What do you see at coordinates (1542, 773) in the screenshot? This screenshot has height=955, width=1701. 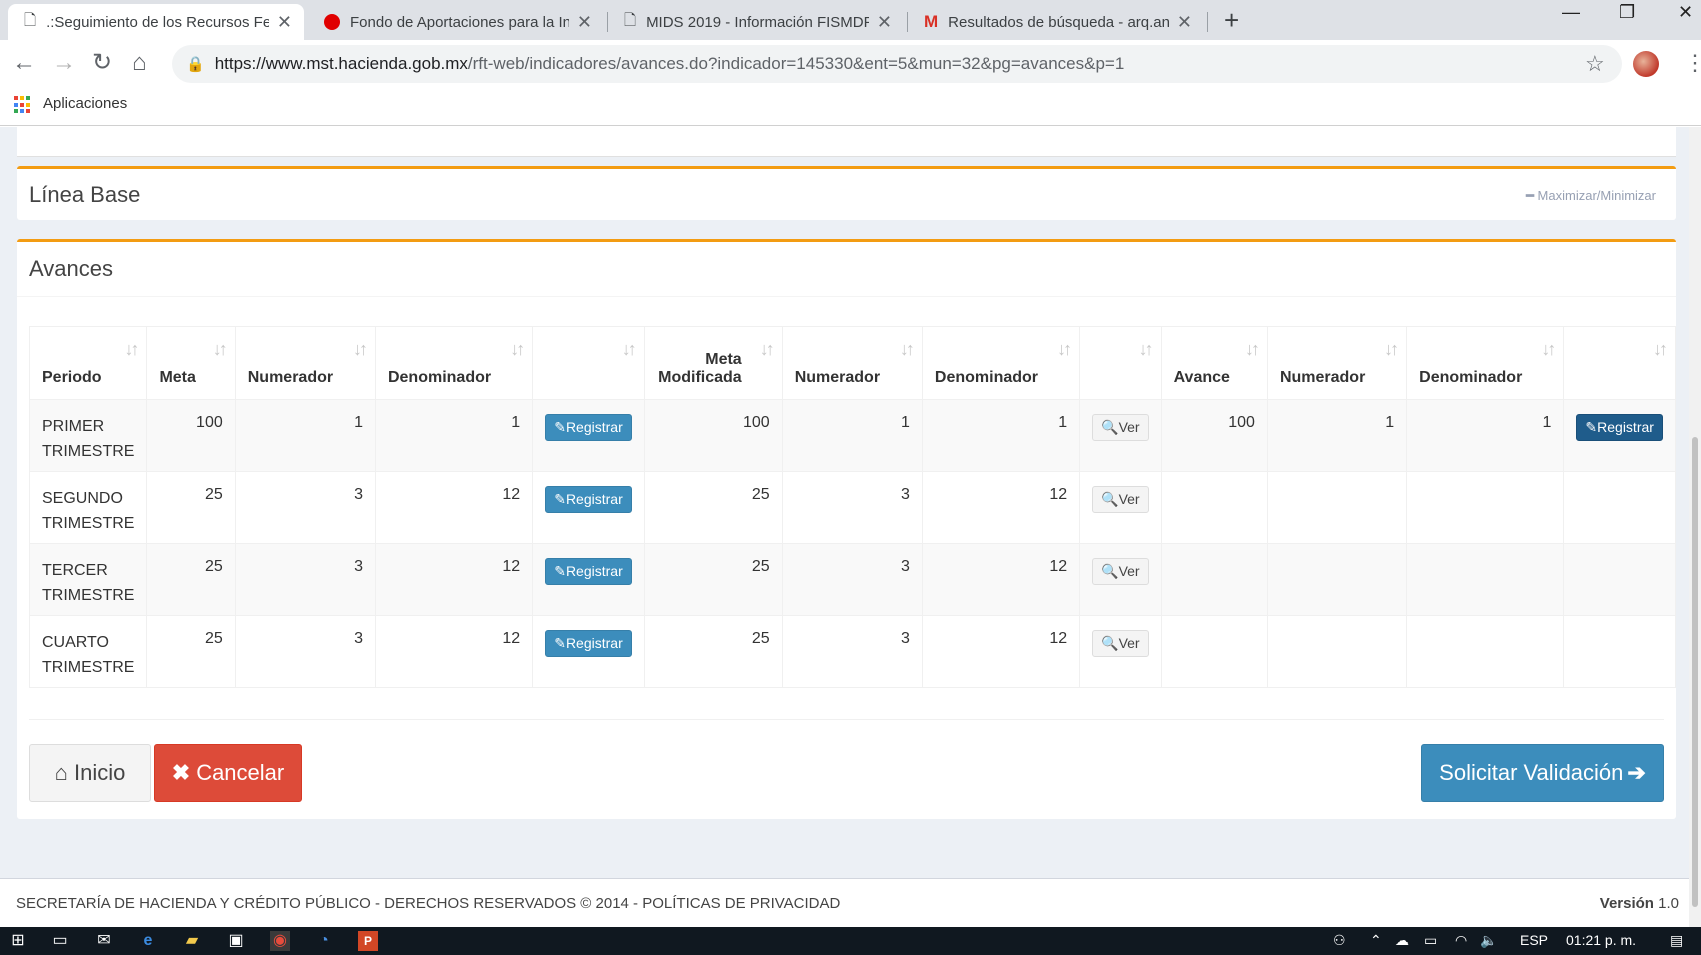 I see `solicitar-validacion-button: Solicitar Validación ➔` at bounding box center [1542, 773].